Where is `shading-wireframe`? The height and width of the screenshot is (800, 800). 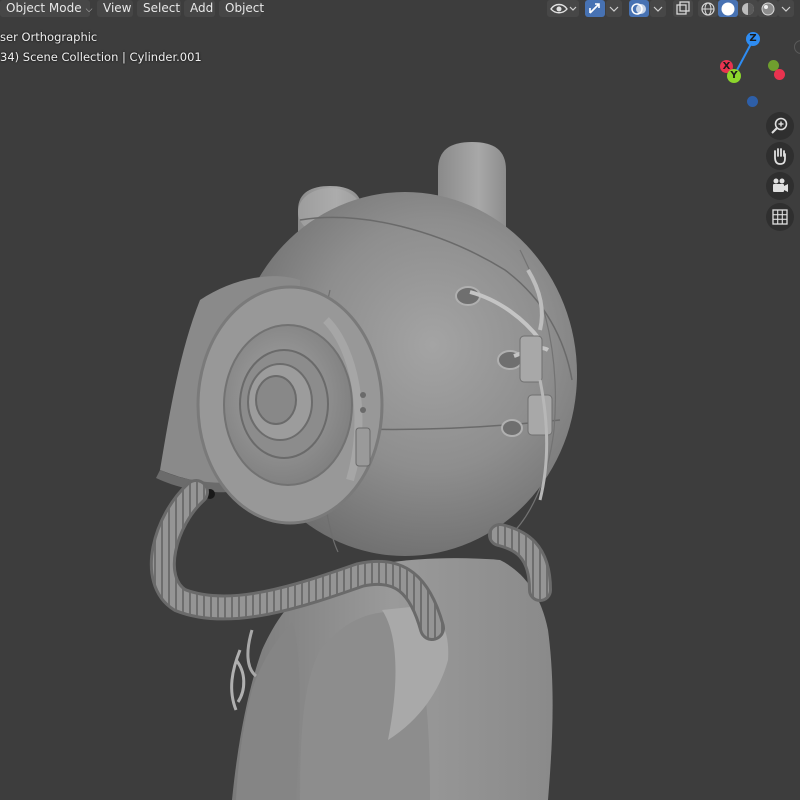
shading-wireframe is located at coordinates (708, 8).